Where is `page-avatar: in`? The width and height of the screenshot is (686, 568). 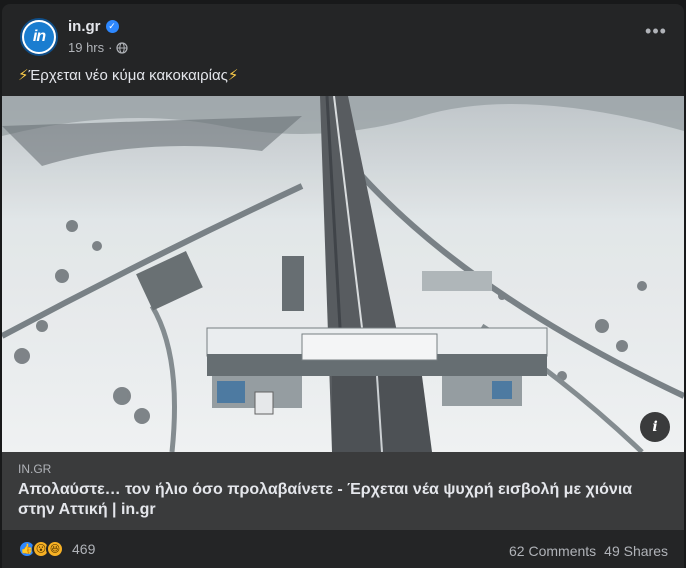 page-avatar: in is located at coordinates (39, 37).